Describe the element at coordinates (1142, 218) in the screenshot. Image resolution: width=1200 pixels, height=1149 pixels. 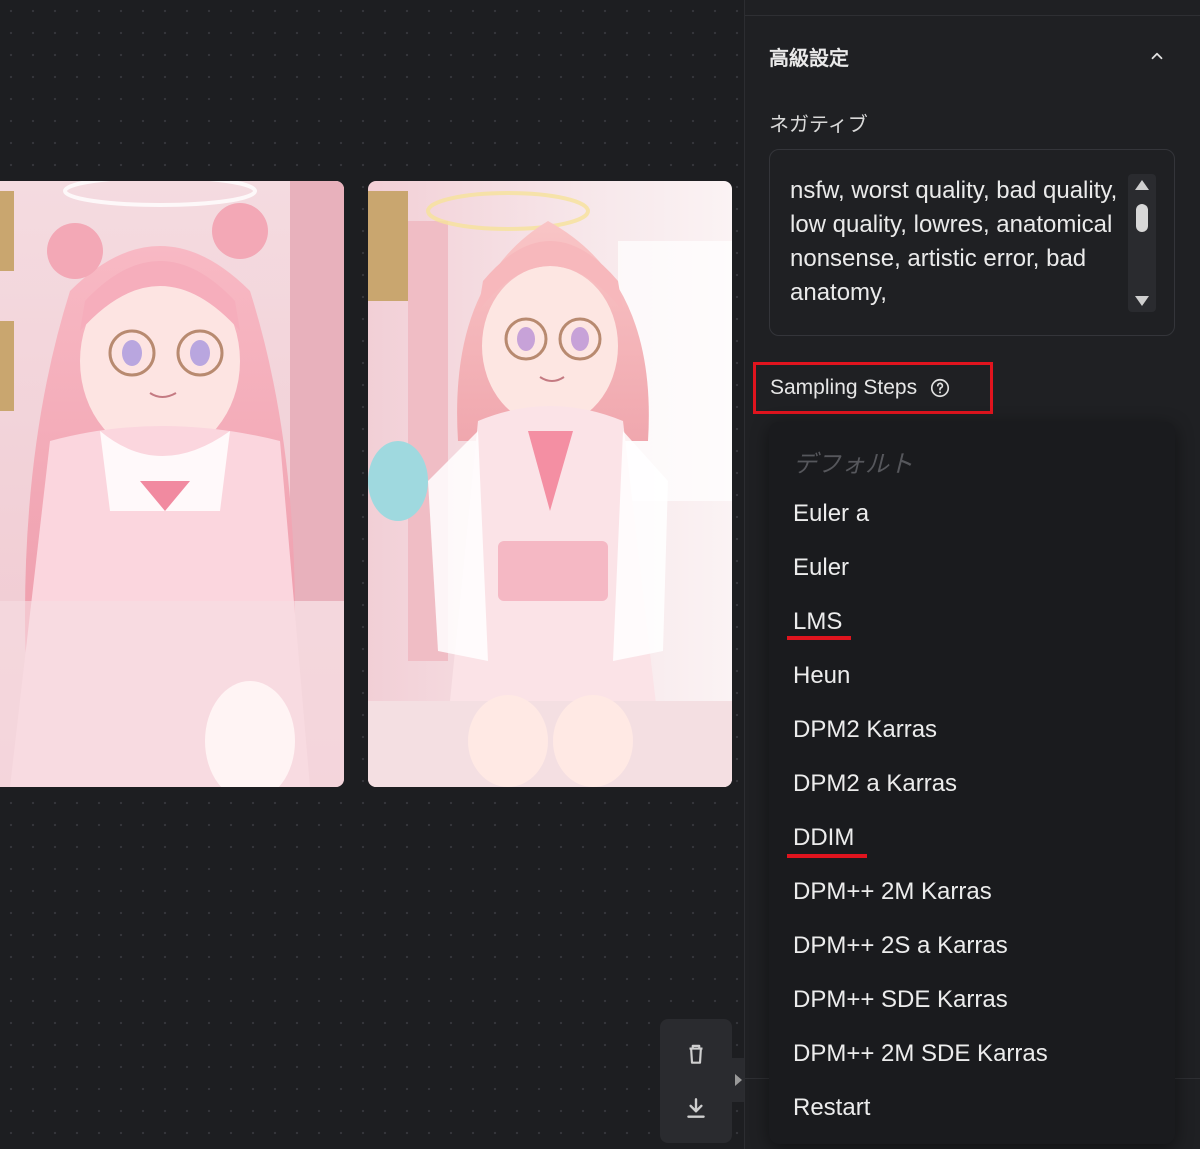
I see `scroll-thumb` at that location.